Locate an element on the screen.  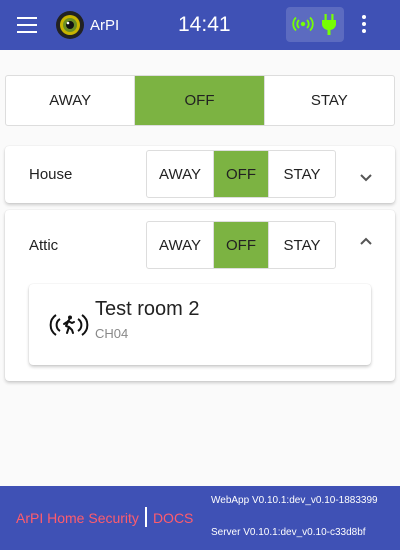
zone-name: Test room 2 is located at coordinates (147, 309).